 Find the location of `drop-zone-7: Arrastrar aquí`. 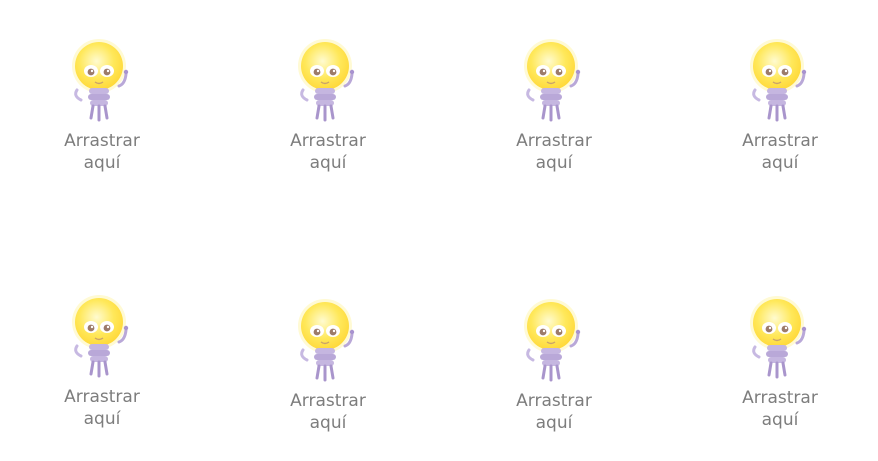

drop-zone-7: Arrastrar aquí is located at coordinates (554, 368).